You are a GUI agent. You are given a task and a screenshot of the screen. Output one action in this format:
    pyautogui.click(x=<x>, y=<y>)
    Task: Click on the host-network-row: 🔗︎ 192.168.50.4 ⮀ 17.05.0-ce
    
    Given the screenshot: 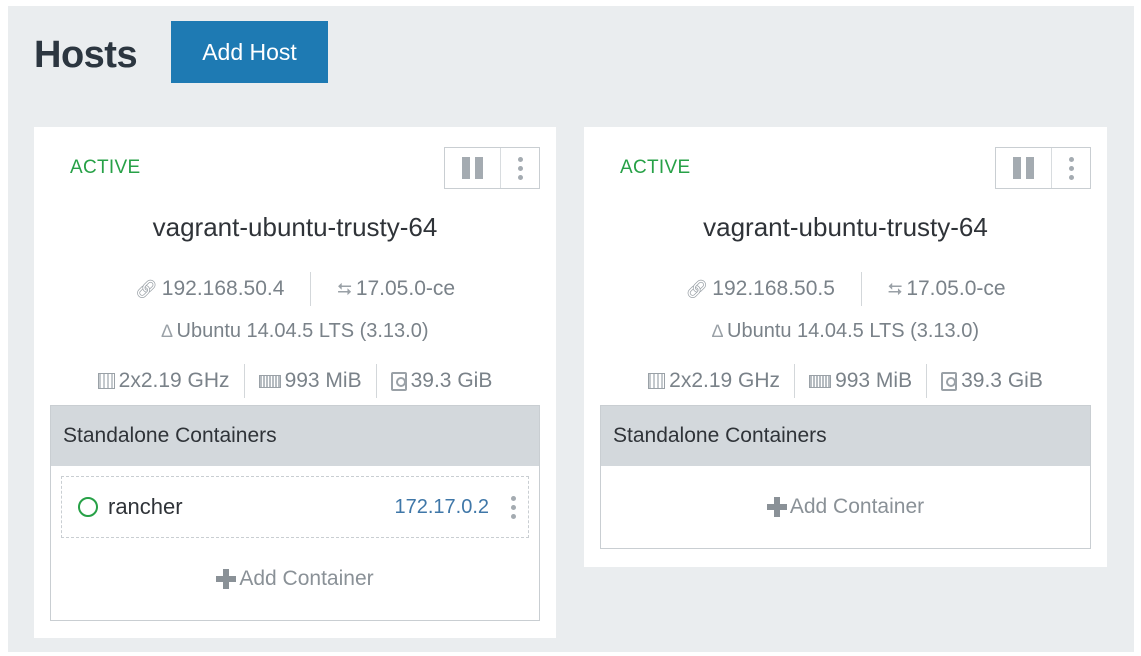 What is the action you would take?
    pyautogui.click(x=295, y=289)
    